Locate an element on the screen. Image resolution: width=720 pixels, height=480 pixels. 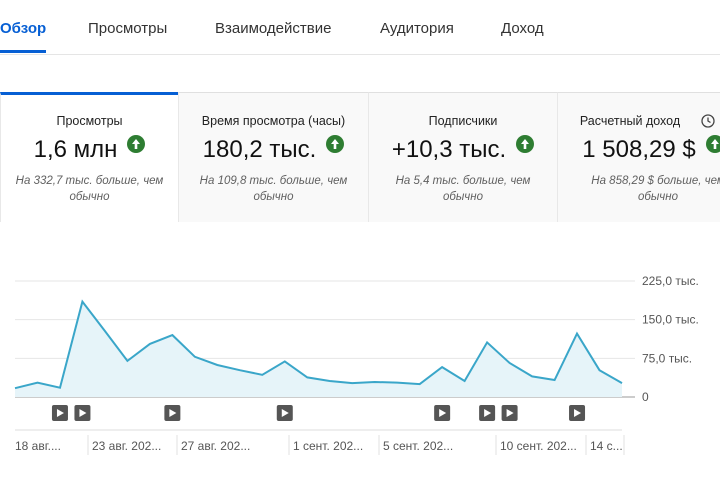
tab-views: Просмотры is located at coordinates (127, 28).